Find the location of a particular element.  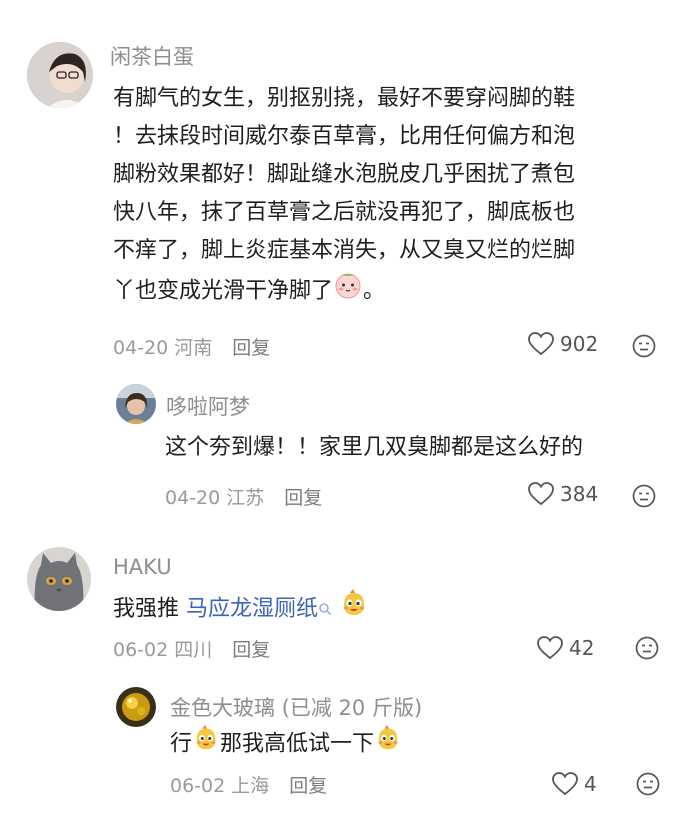

like-button: 902 is located at coordinates (563, 344).